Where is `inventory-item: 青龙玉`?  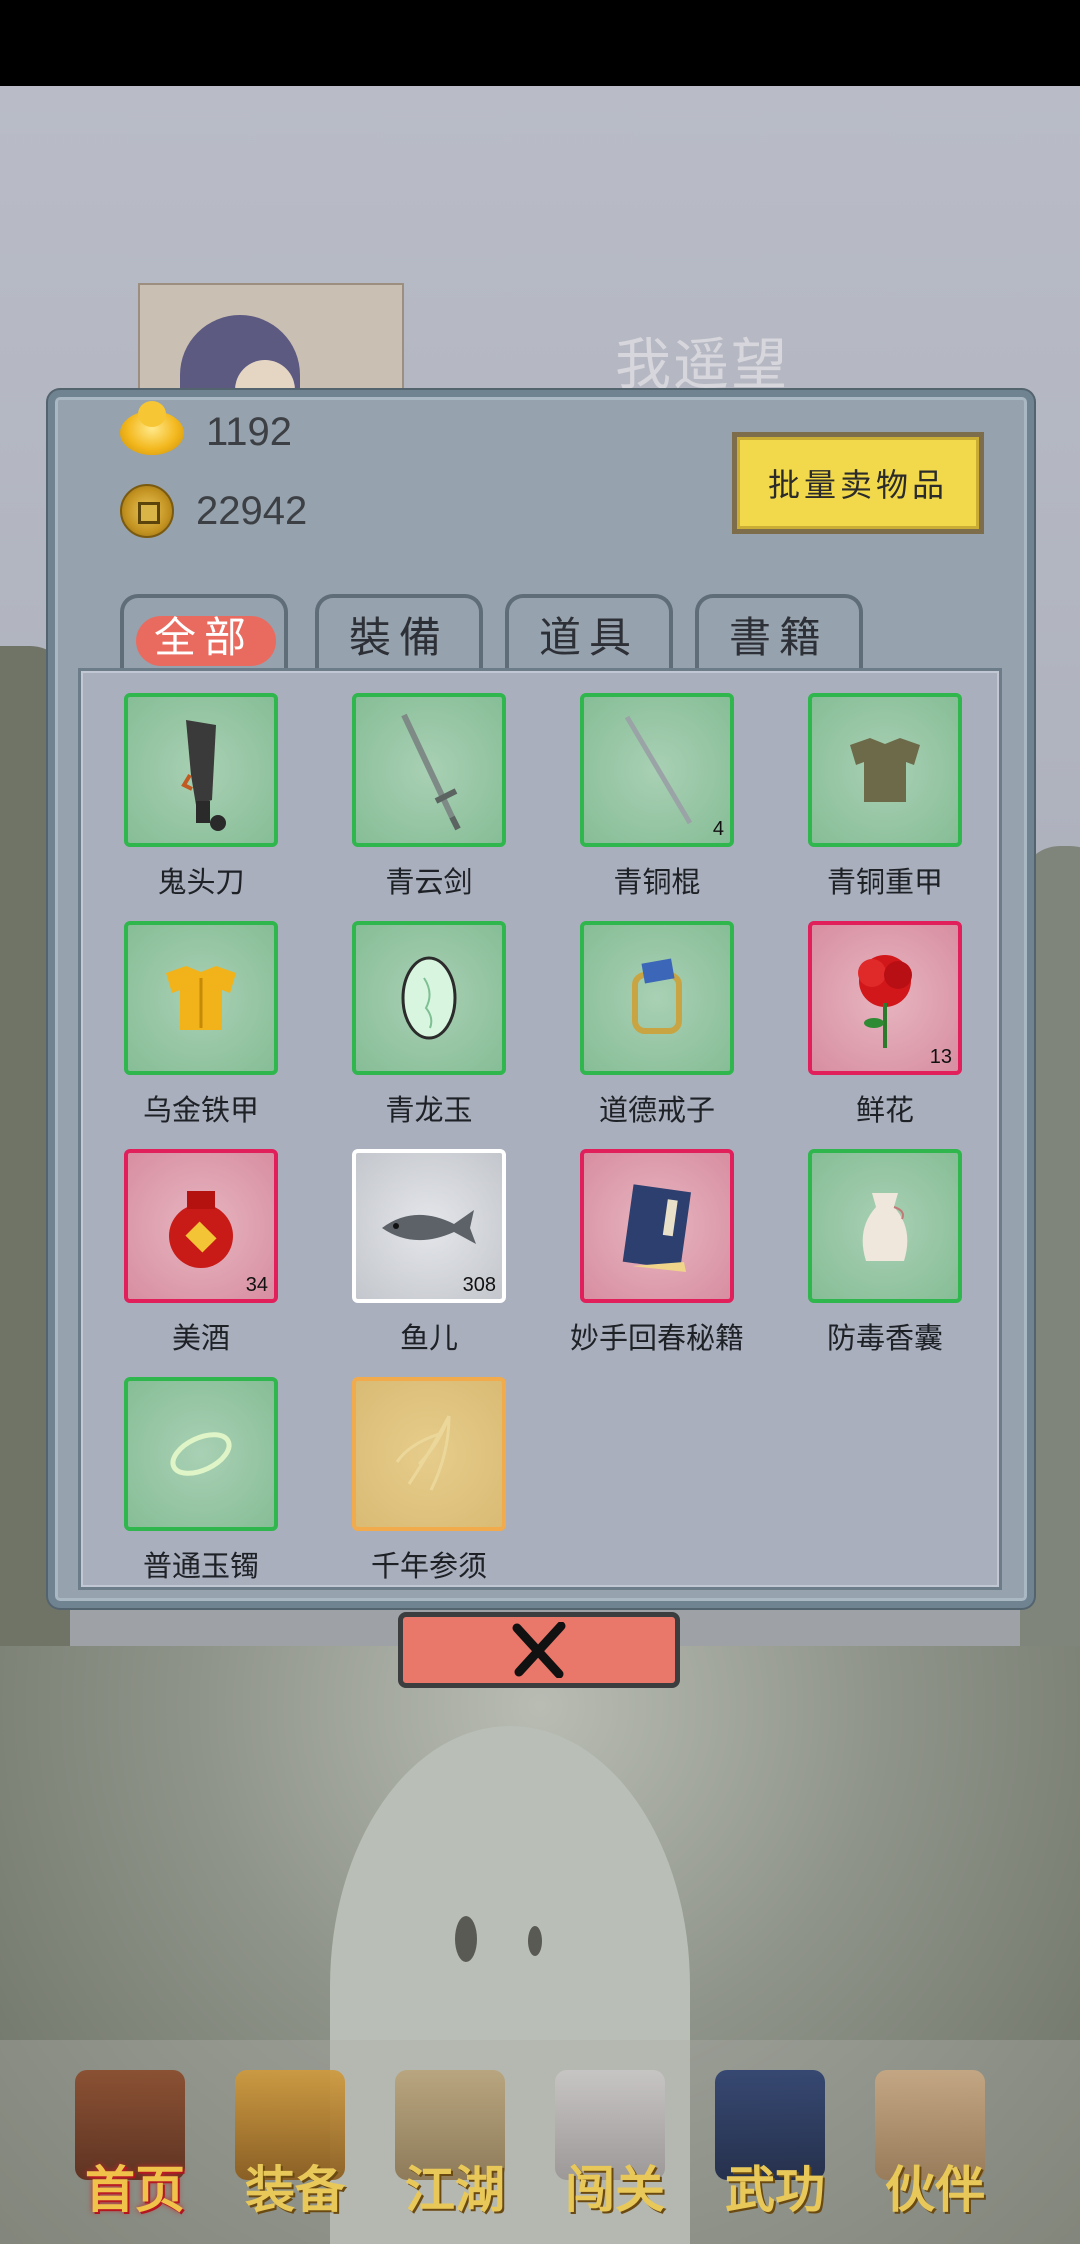
inventory-item: 青龙玉 is located at coordinates (424, 1031).